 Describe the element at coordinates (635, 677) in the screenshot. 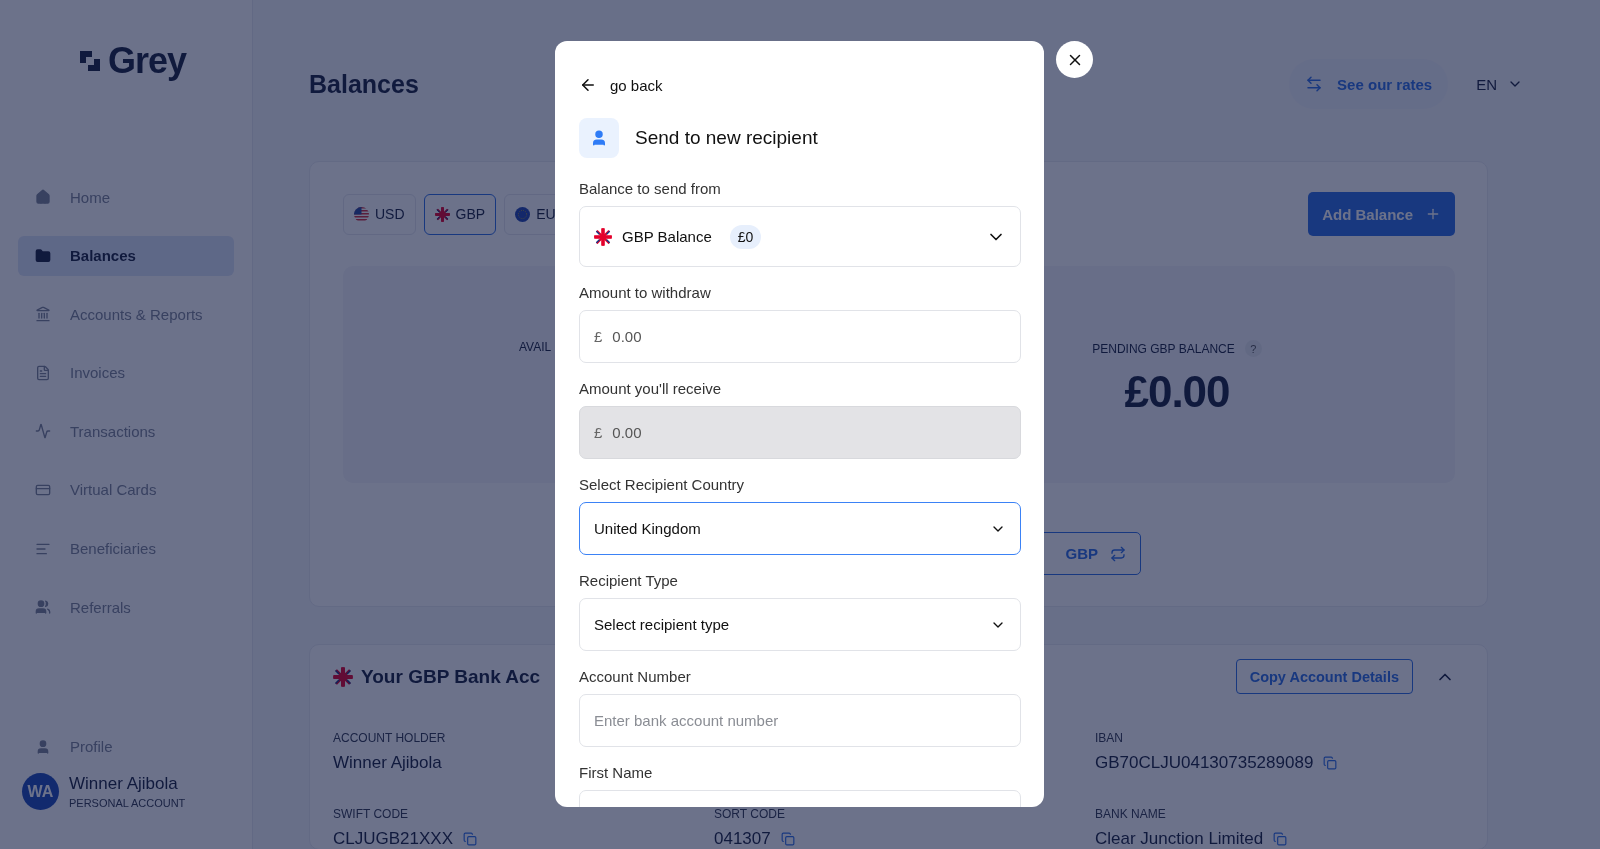

I see `field-label: Account Number` at that location.